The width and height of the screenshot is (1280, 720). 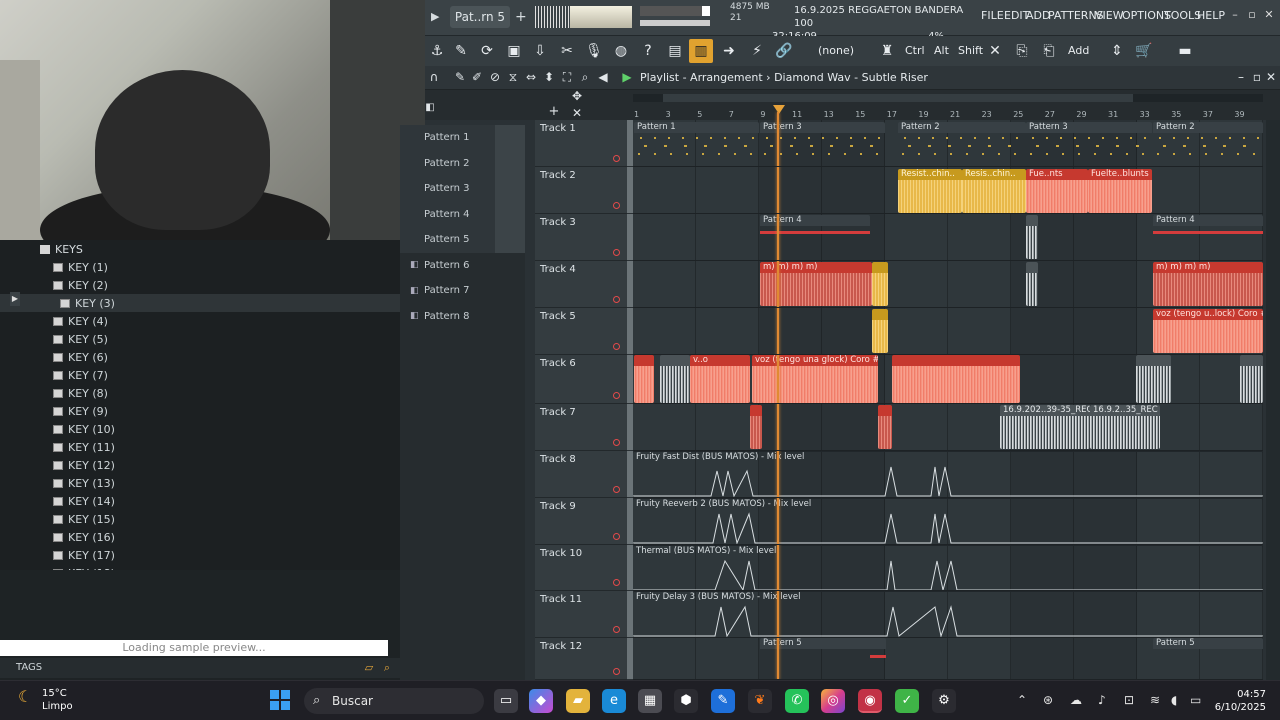 I want to click on copilot-icon: ◆, so click(x=541, y=701).